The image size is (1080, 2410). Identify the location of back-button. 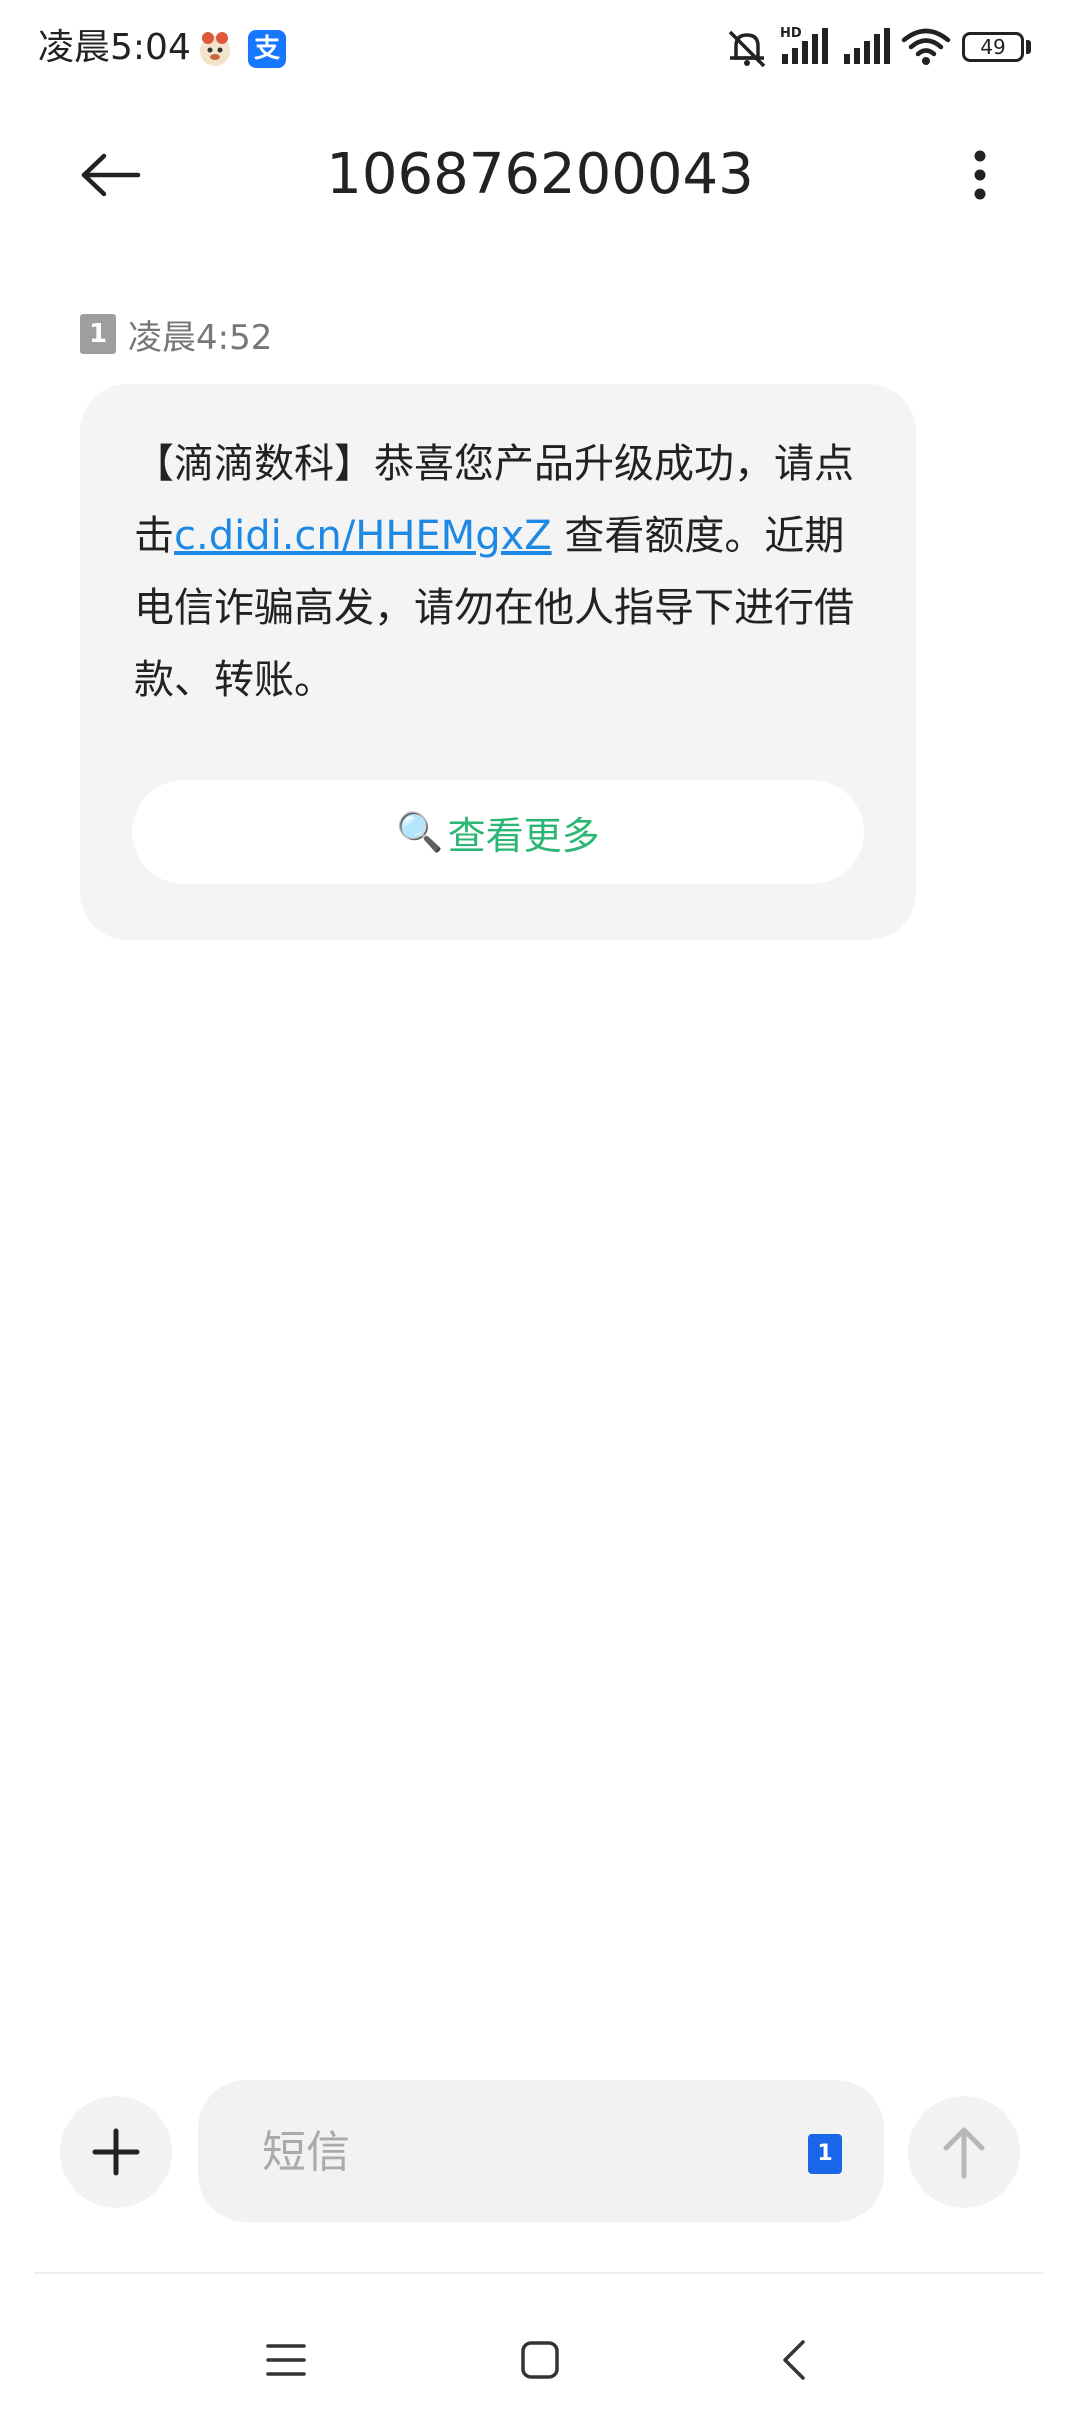
(111, 175).